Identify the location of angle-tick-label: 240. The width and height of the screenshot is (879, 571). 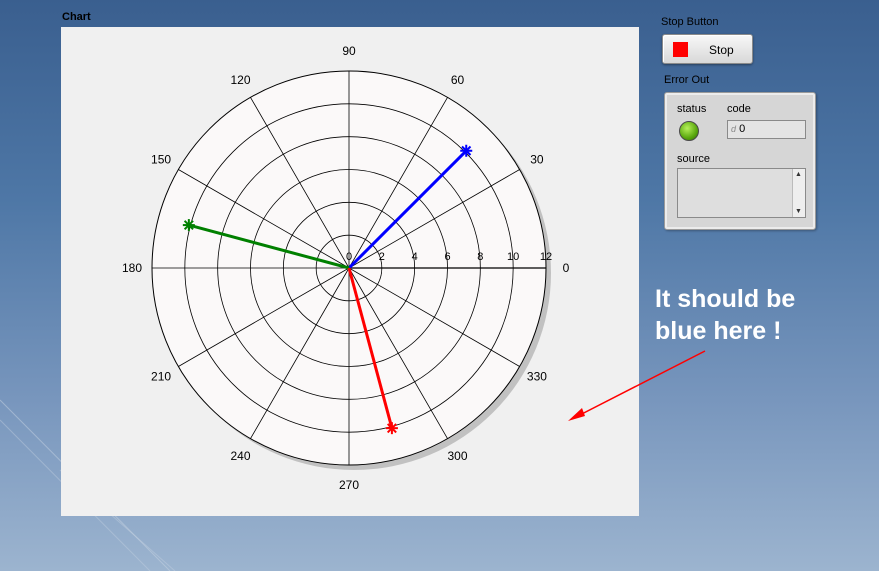
(240, 456).